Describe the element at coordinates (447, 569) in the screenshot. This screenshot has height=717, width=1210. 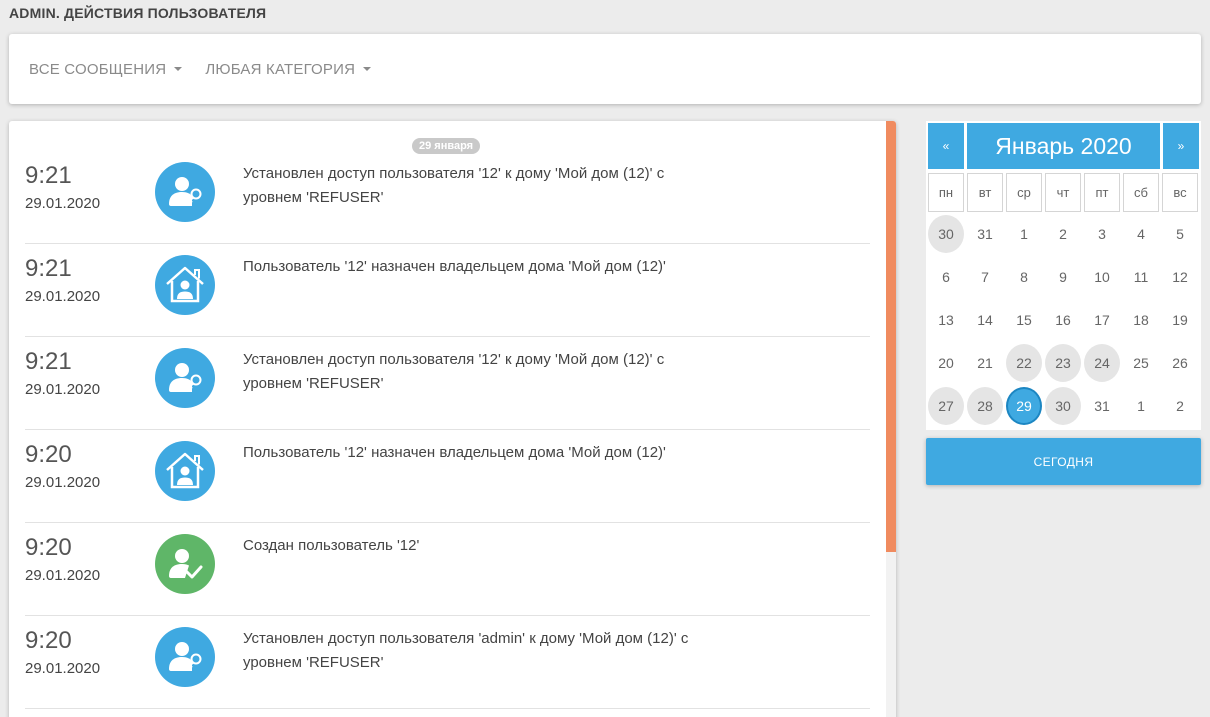
I see `feed-entry: 9:20 29.01.2020 Создан пользователь '12'` at that location.